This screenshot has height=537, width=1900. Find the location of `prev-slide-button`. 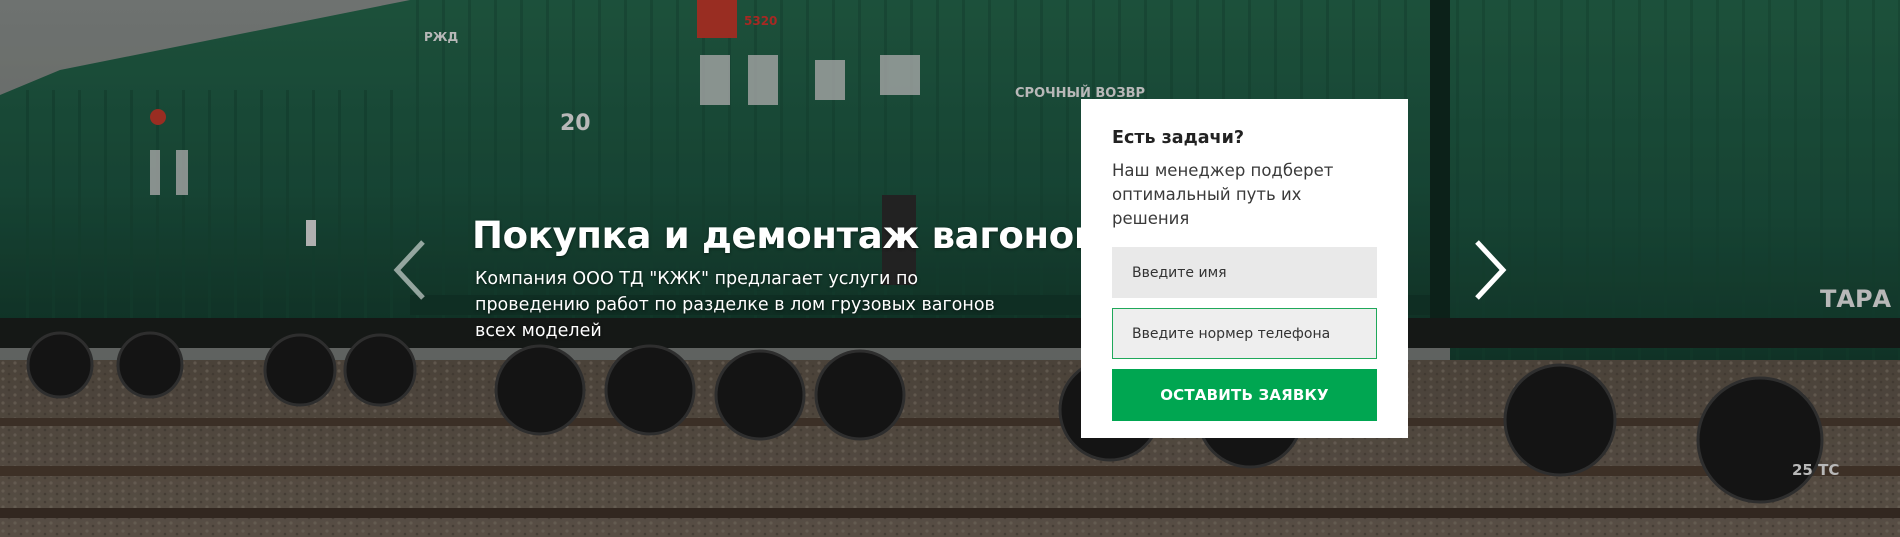

prev-slide-button is located at coordinates (410, 270).